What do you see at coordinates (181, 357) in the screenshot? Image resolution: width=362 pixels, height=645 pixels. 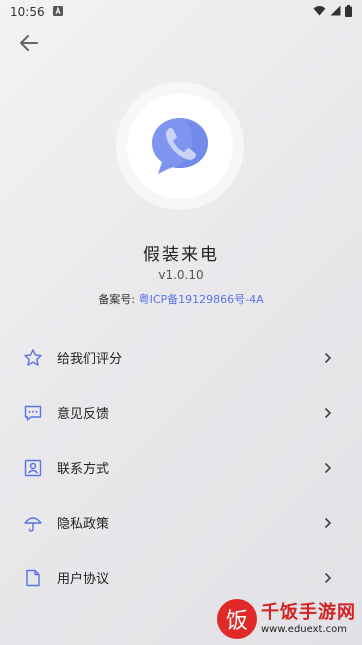 I see `menu-item-rate: 给我们评分` at bounding box center [181, 357].